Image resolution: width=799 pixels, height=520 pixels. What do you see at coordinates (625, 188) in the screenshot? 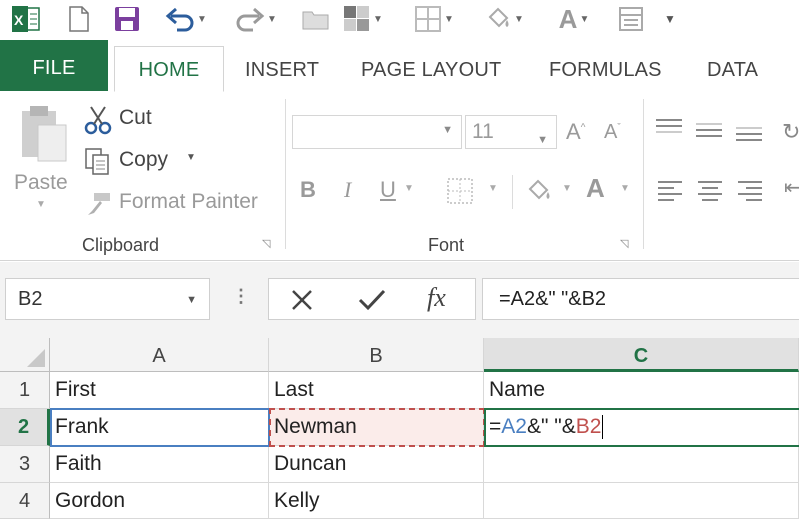
I see `font-color-dropdown-icon: ▼` at bounding box center [625, 188].